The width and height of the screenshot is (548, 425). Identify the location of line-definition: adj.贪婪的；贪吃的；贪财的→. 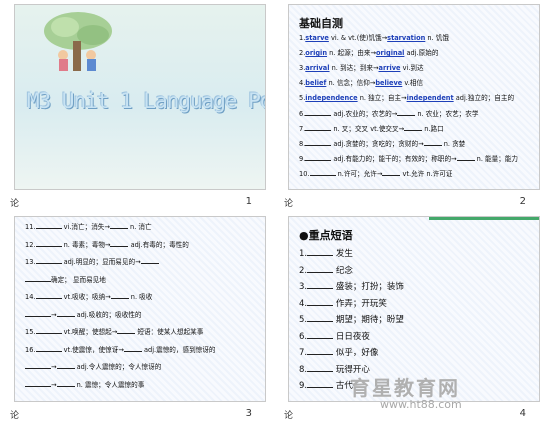
(377, 144).